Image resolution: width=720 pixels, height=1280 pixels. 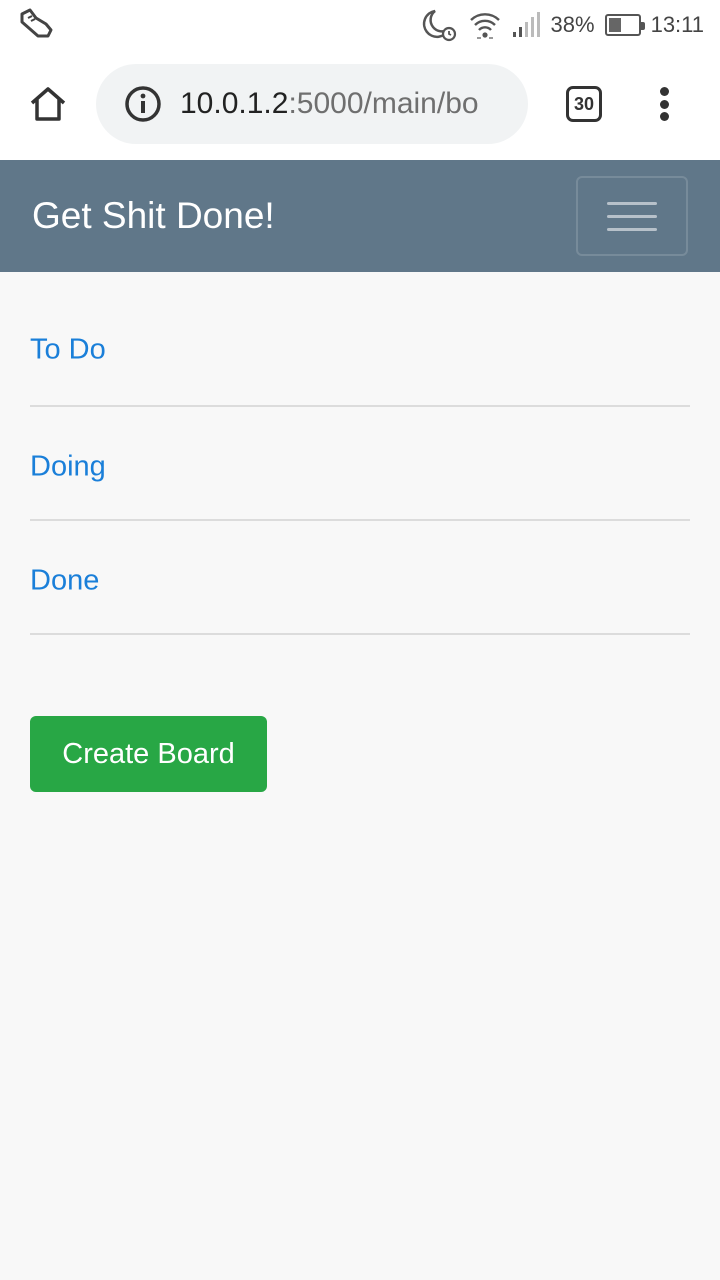 What do you see at coordinates (68, 467) in the screenshot?
I see `board-link-doing: Doing` at bounding box center [68, 467].